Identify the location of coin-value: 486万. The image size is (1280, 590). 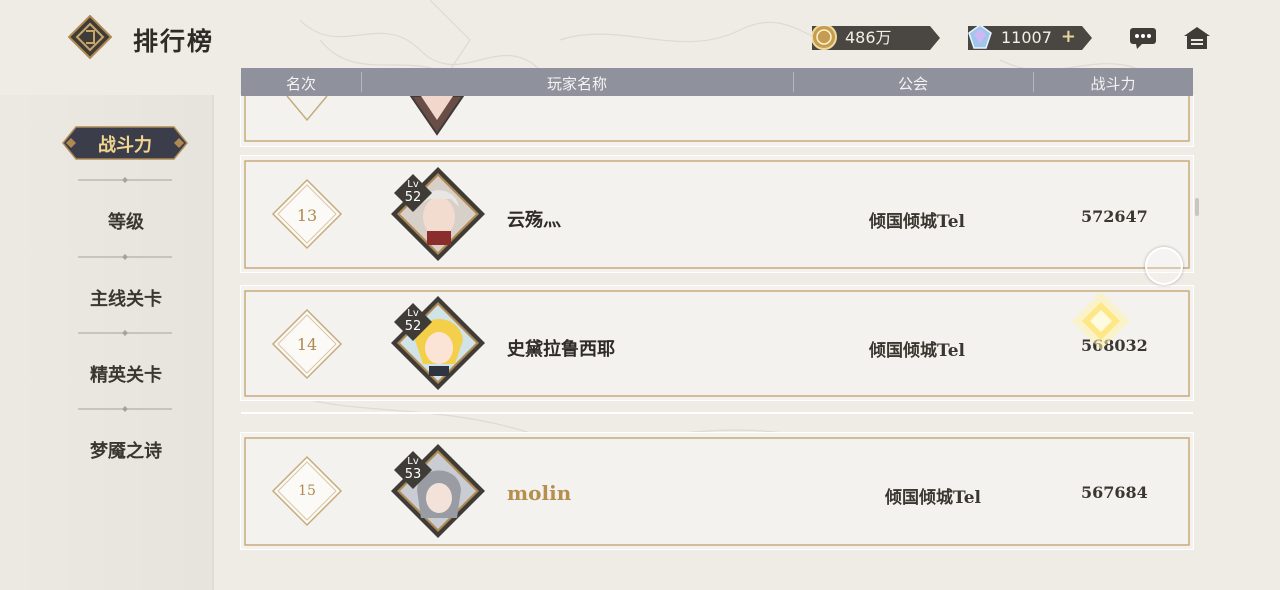
(868, 37).